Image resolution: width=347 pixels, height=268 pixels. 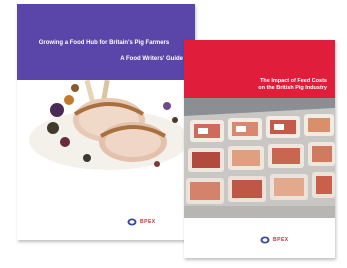 What do you see at coordinates (148, 222) in the screenshot?
I see `front-cover-logo-text: BPEX` at bounding box center [148, 222].